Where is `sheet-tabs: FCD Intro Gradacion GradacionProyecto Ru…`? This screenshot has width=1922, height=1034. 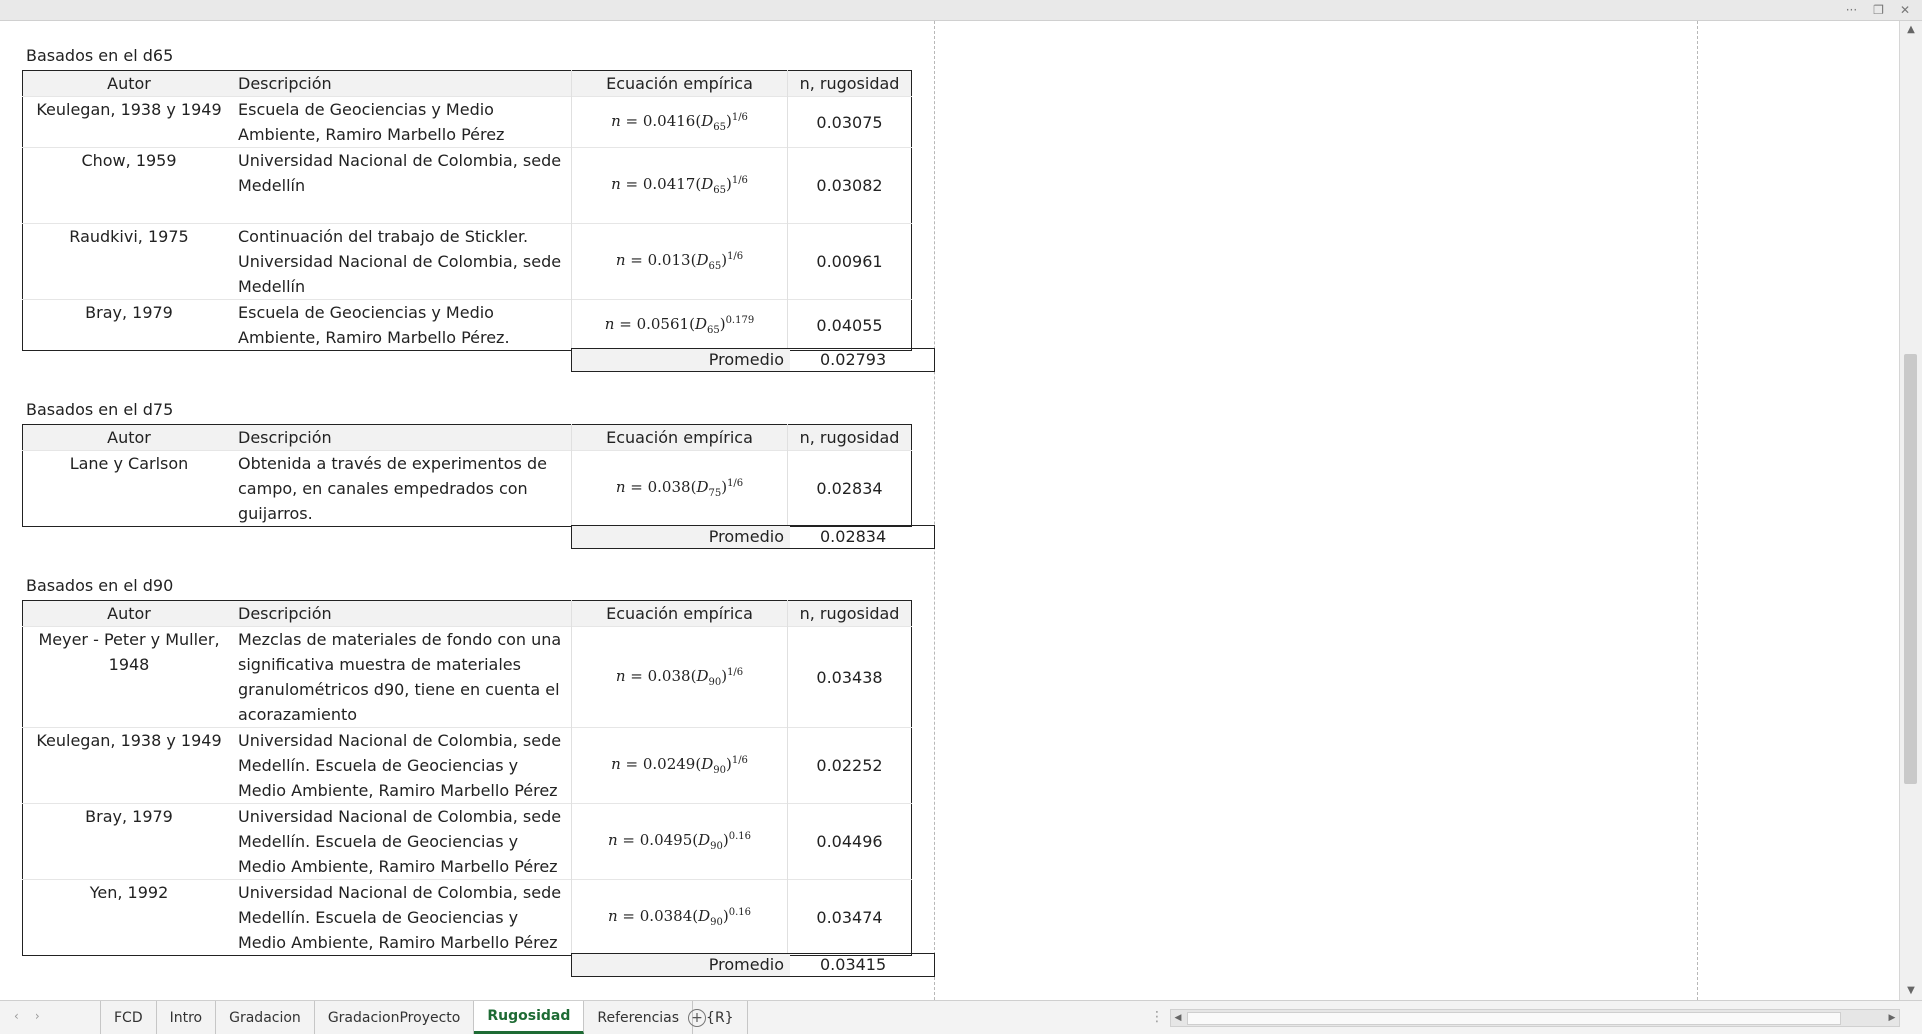
sheet-tabs: FCD Intro Gradacion GradacionProyecto Ru… is located at coordinates (424, 1017).